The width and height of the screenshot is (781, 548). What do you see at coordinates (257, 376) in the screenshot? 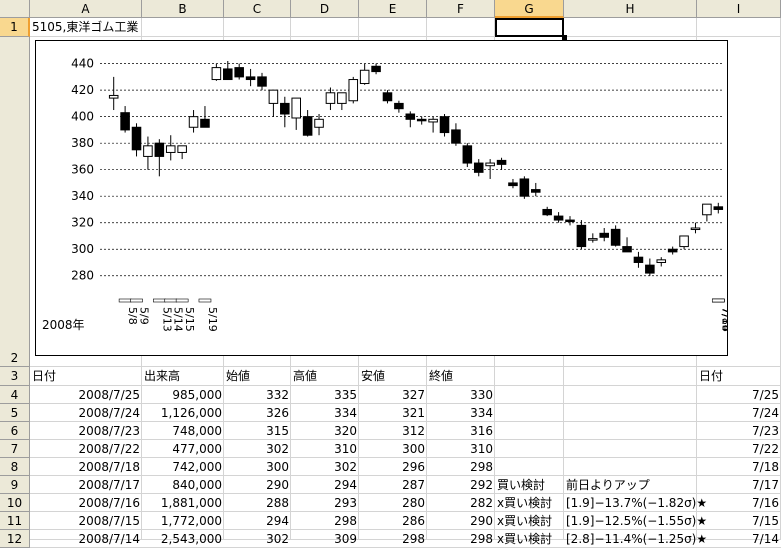
I see `header-open: 始値` at bounding box center [257, 376].